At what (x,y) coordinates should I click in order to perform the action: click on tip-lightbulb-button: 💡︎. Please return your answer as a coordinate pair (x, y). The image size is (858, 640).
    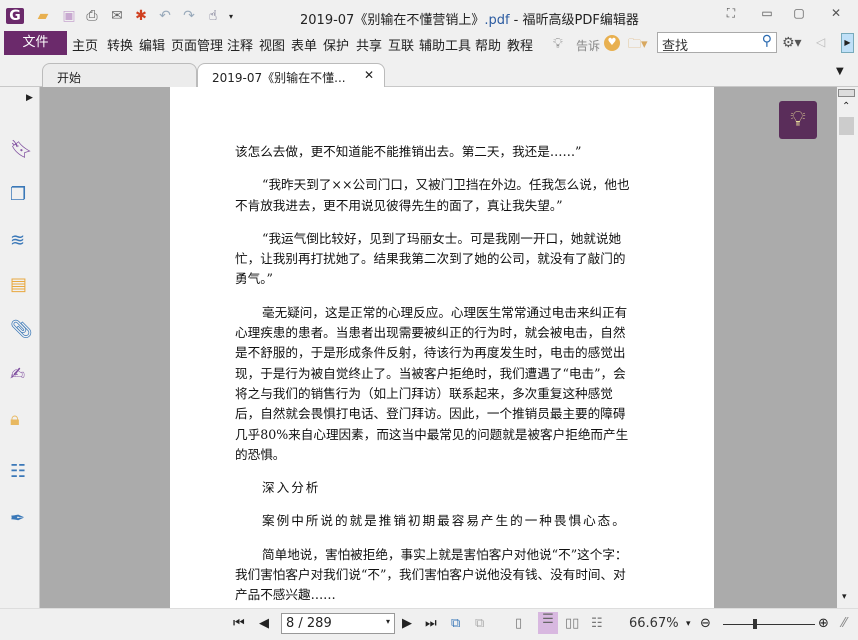
    Looking at the image, I should click on (798, 120).